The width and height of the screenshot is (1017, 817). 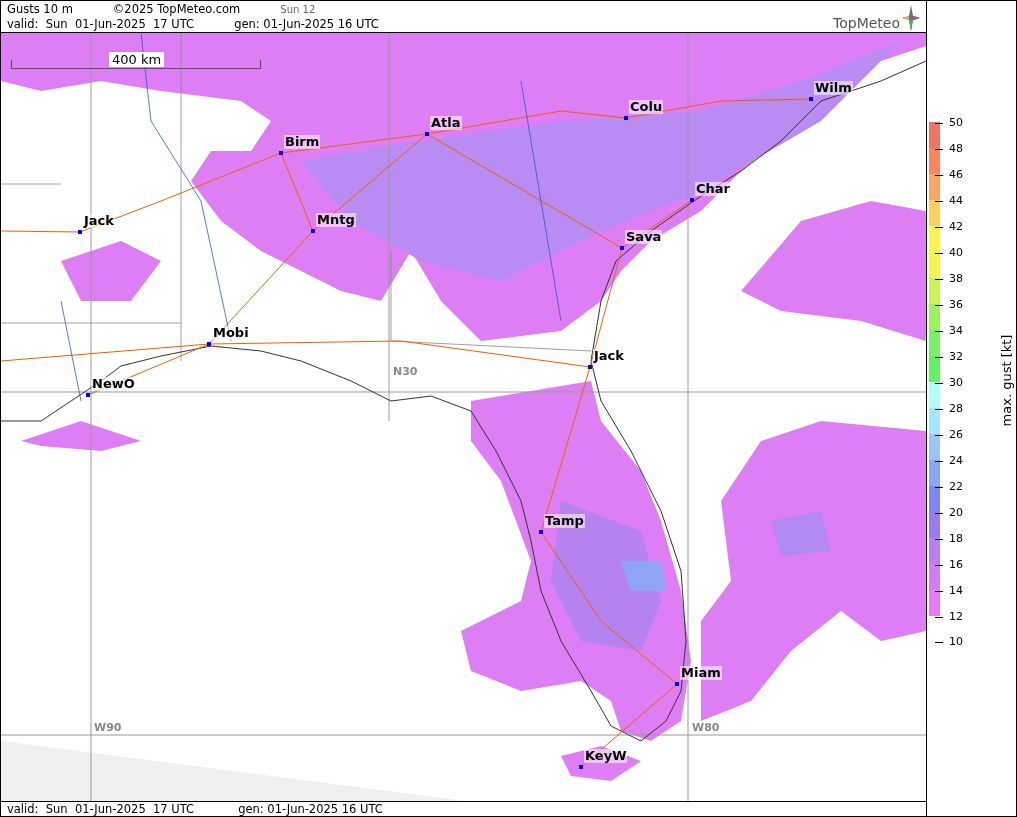 I want to click on tick-label: 46, so click(x=956, y=175).